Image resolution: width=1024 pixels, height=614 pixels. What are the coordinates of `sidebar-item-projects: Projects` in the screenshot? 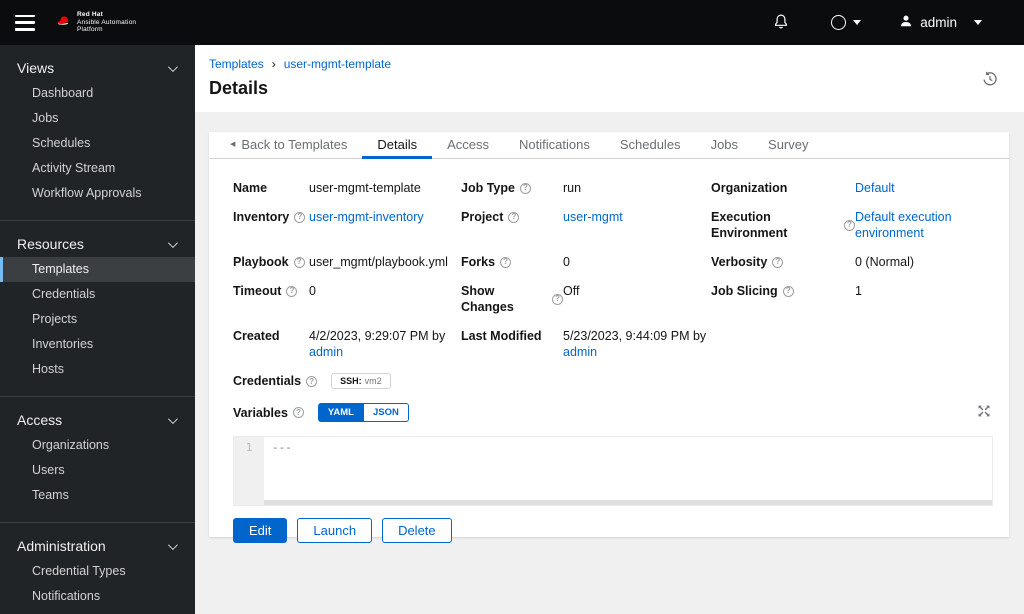 It's located at (97, 319).